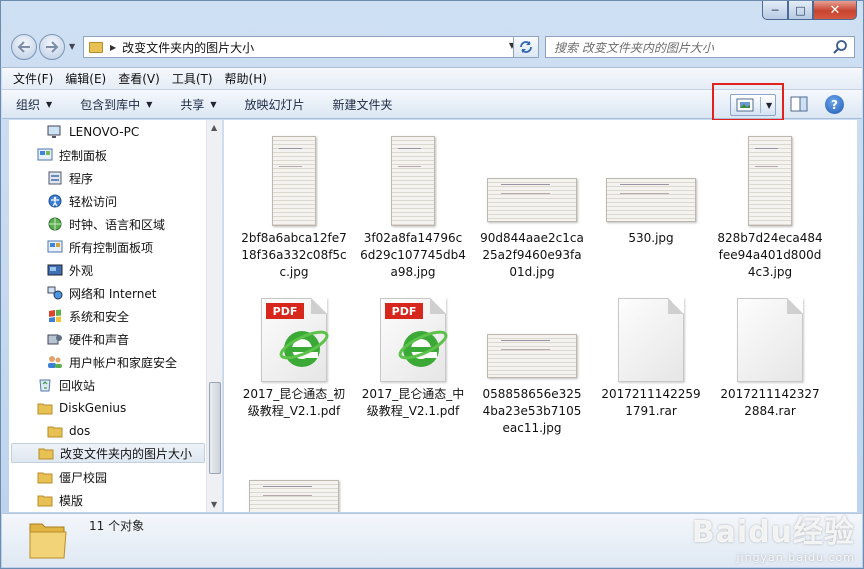 This screenshot has height=569, width=864. I want to click on include-in-library-button: 包含到库中 ▼, so click(116, 104).